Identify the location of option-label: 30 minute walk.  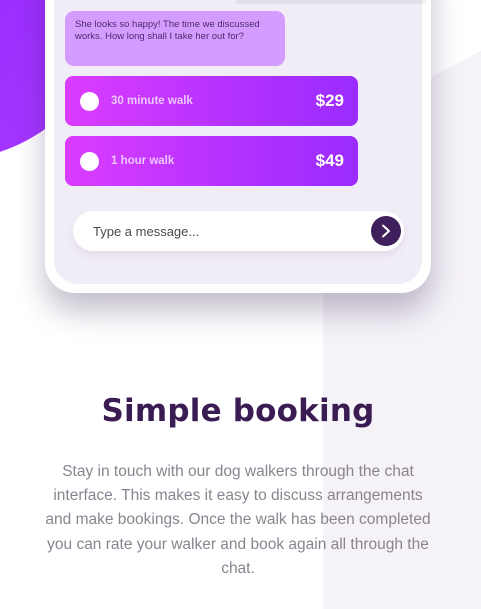
(152, 101).